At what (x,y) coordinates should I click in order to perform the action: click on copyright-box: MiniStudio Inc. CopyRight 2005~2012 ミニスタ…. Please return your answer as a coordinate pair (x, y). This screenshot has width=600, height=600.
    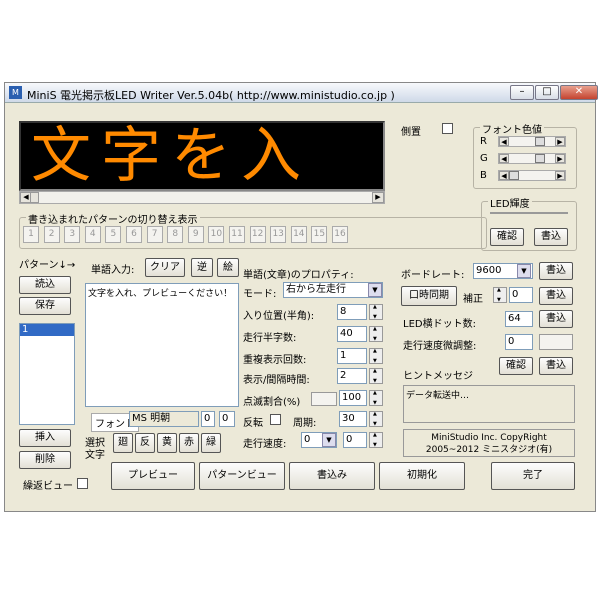
    Looking at the image, I should click on (489, 443).